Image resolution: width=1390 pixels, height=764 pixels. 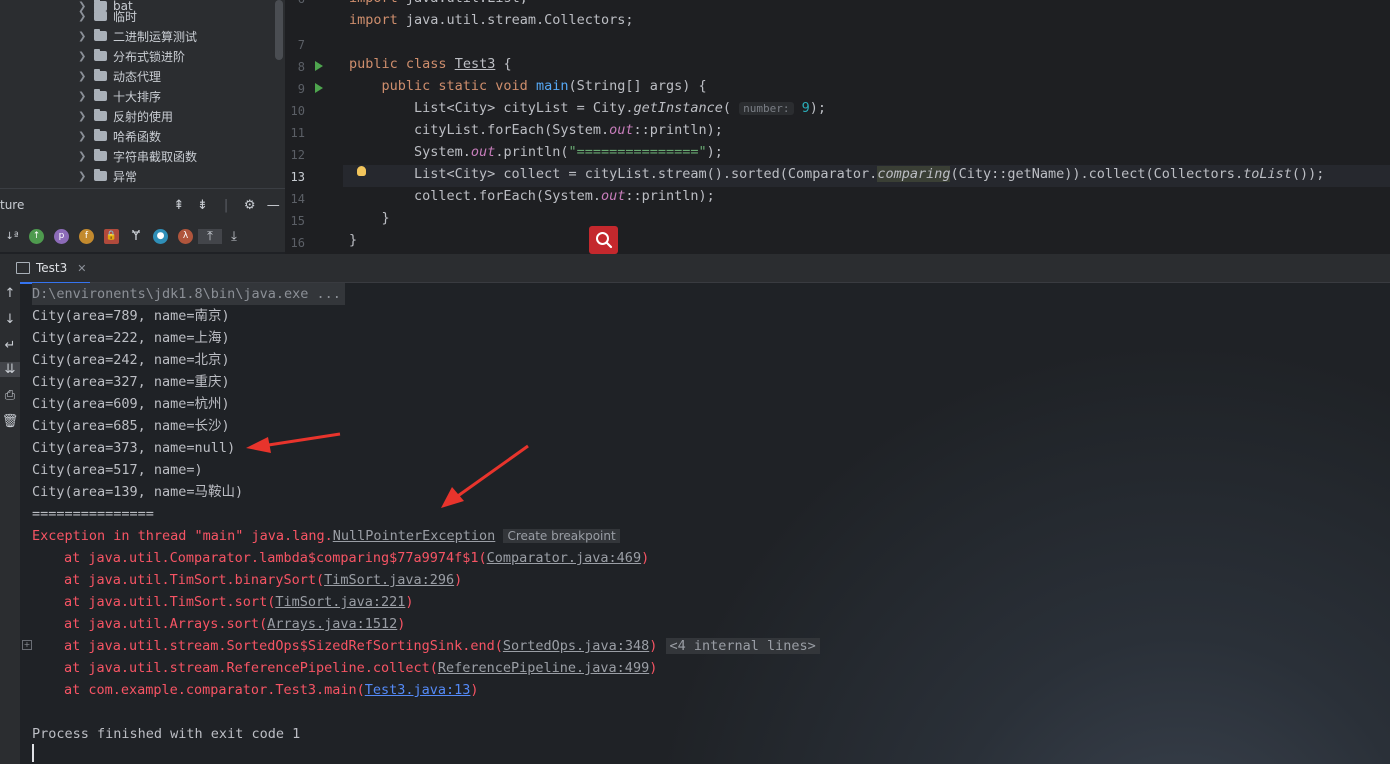 What do you see at coordinates (33, 753) in the screenshot?
I see `text-caret` at bounding box center [33, 753].